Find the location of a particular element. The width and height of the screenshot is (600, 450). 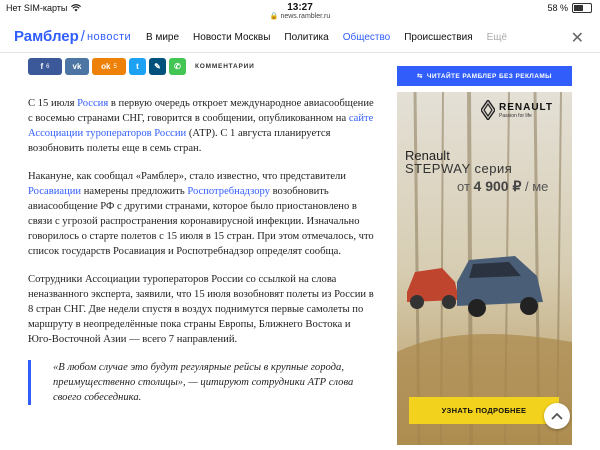

comments-link: КОММЕНТАРИИ is located at coordinates (225, 66).